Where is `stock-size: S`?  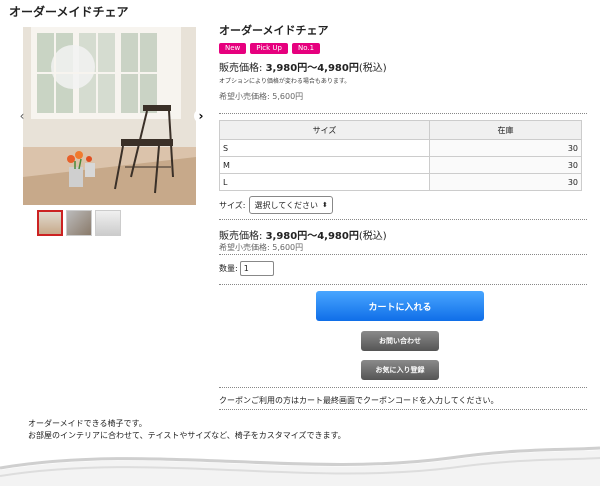
stock-size: S is located at coordinates (324, 148).